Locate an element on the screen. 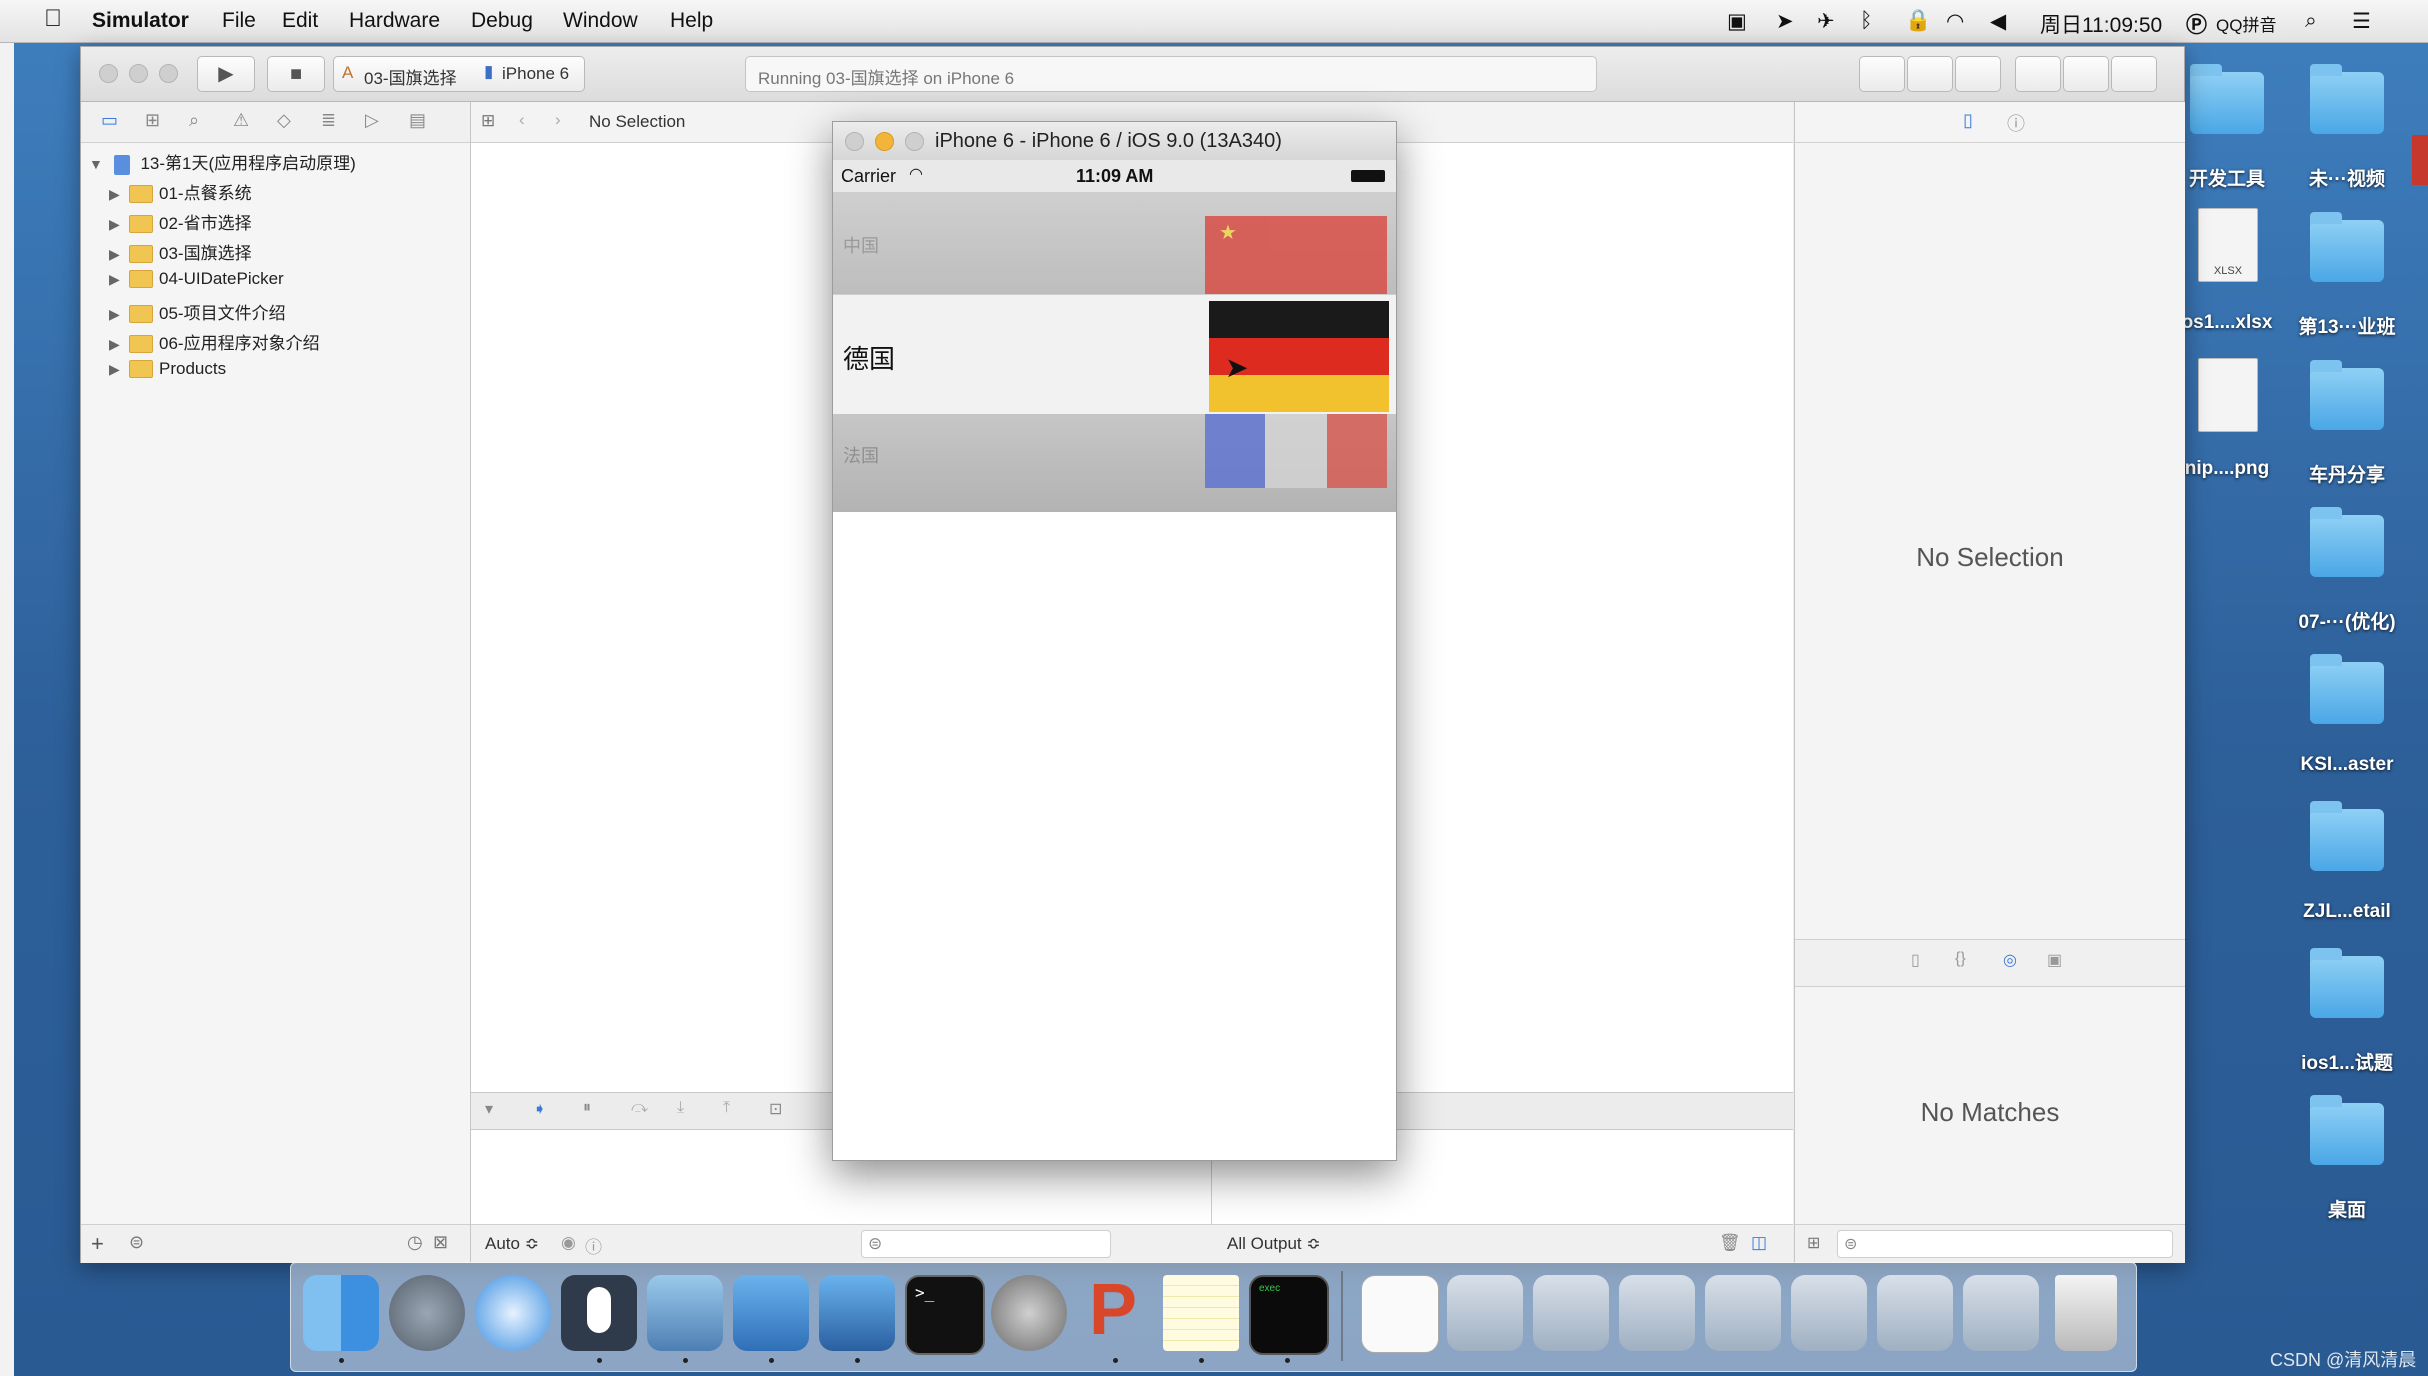 Image resolution: width=2428 pixels, height=1376 pixels. console-output-select: All Output ≎ is located at coordinates (1274, 1244).